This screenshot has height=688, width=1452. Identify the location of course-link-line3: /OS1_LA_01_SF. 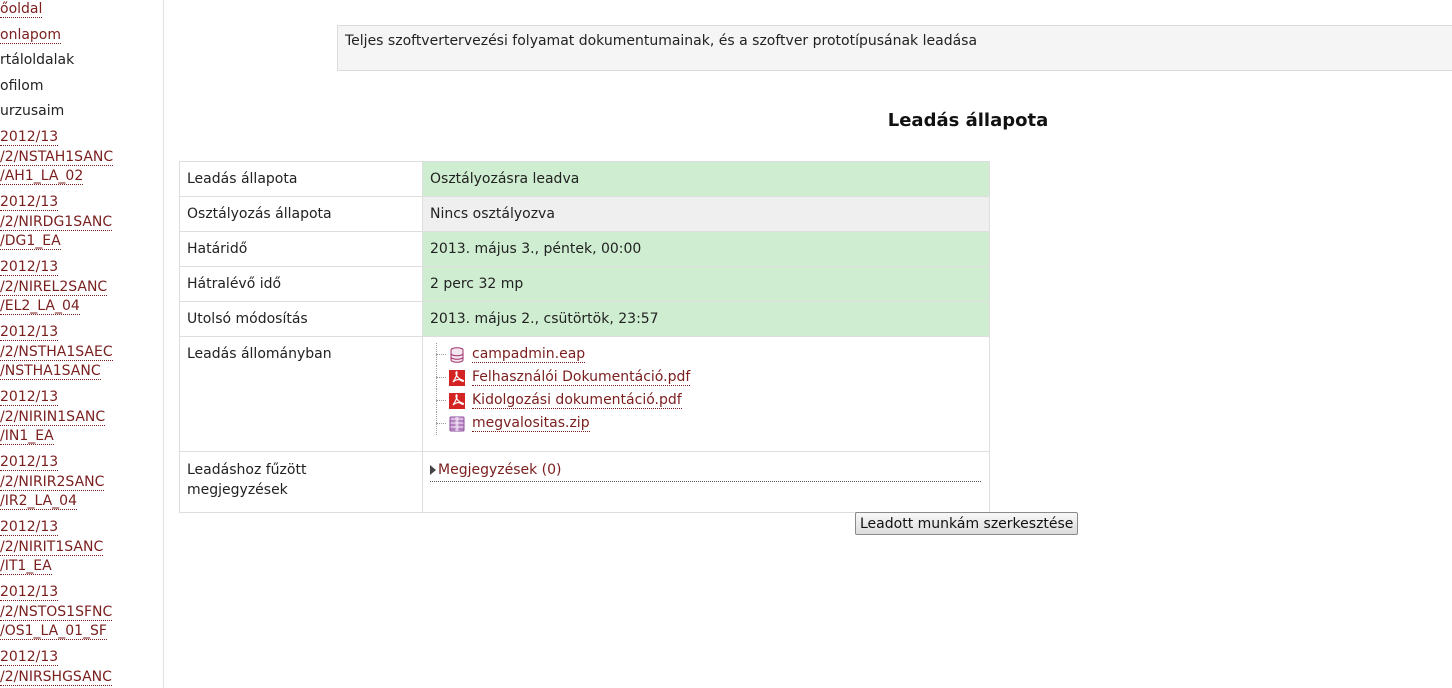
(53, 631).